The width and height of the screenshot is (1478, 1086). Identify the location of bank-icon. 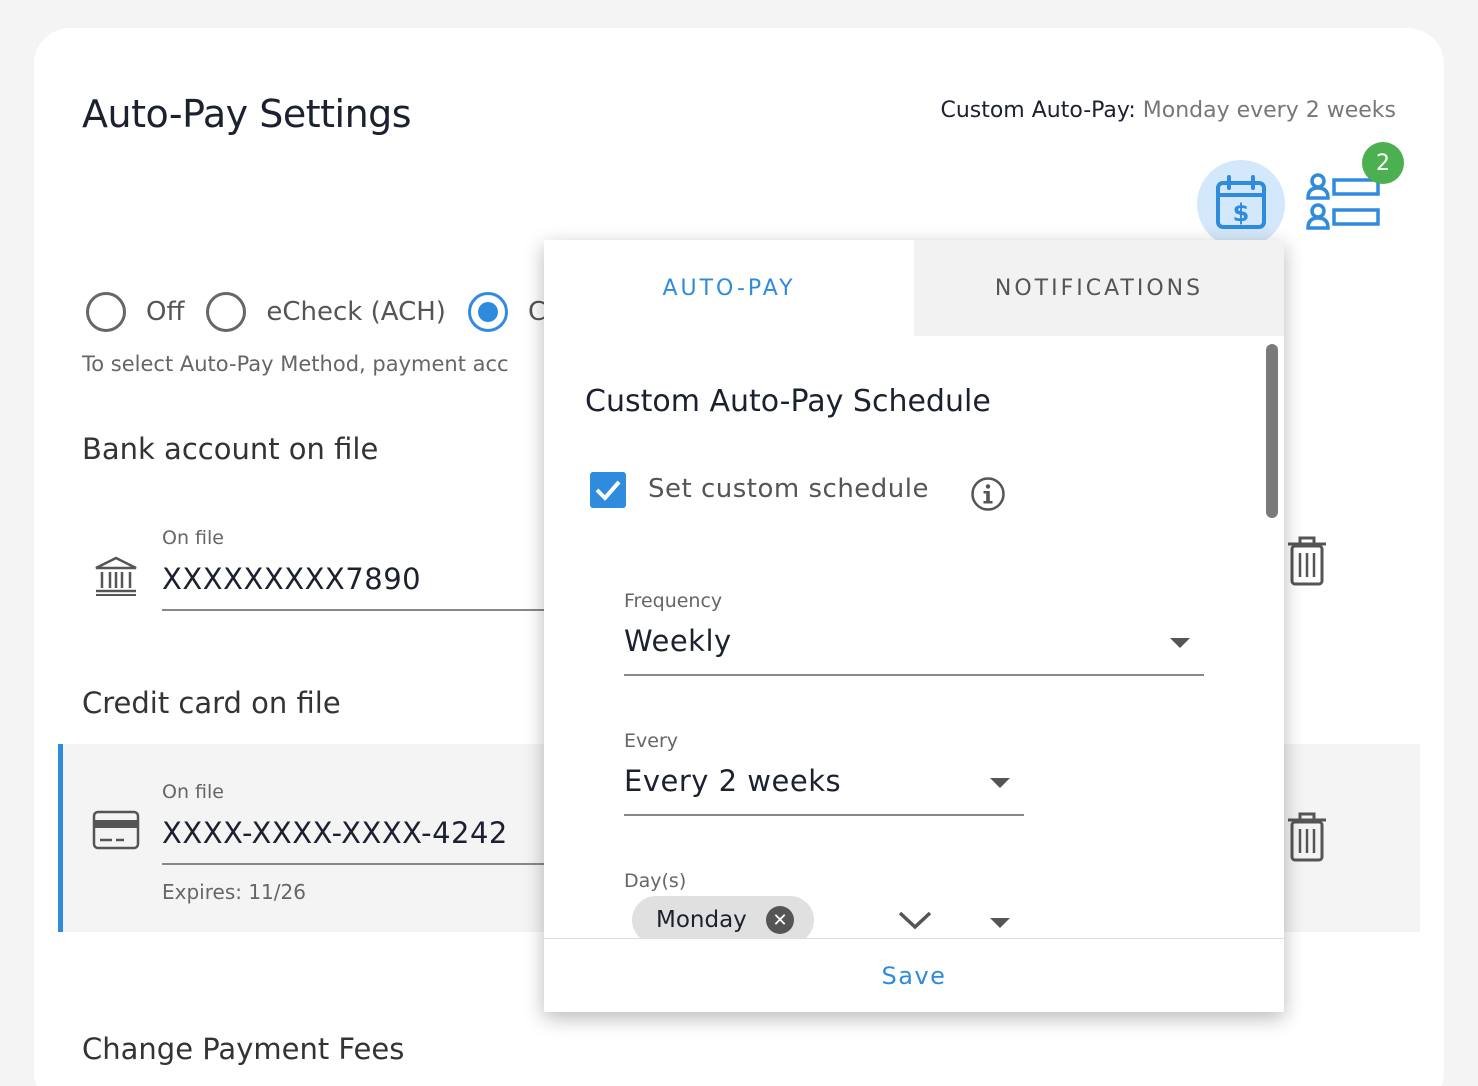
(116, 576).